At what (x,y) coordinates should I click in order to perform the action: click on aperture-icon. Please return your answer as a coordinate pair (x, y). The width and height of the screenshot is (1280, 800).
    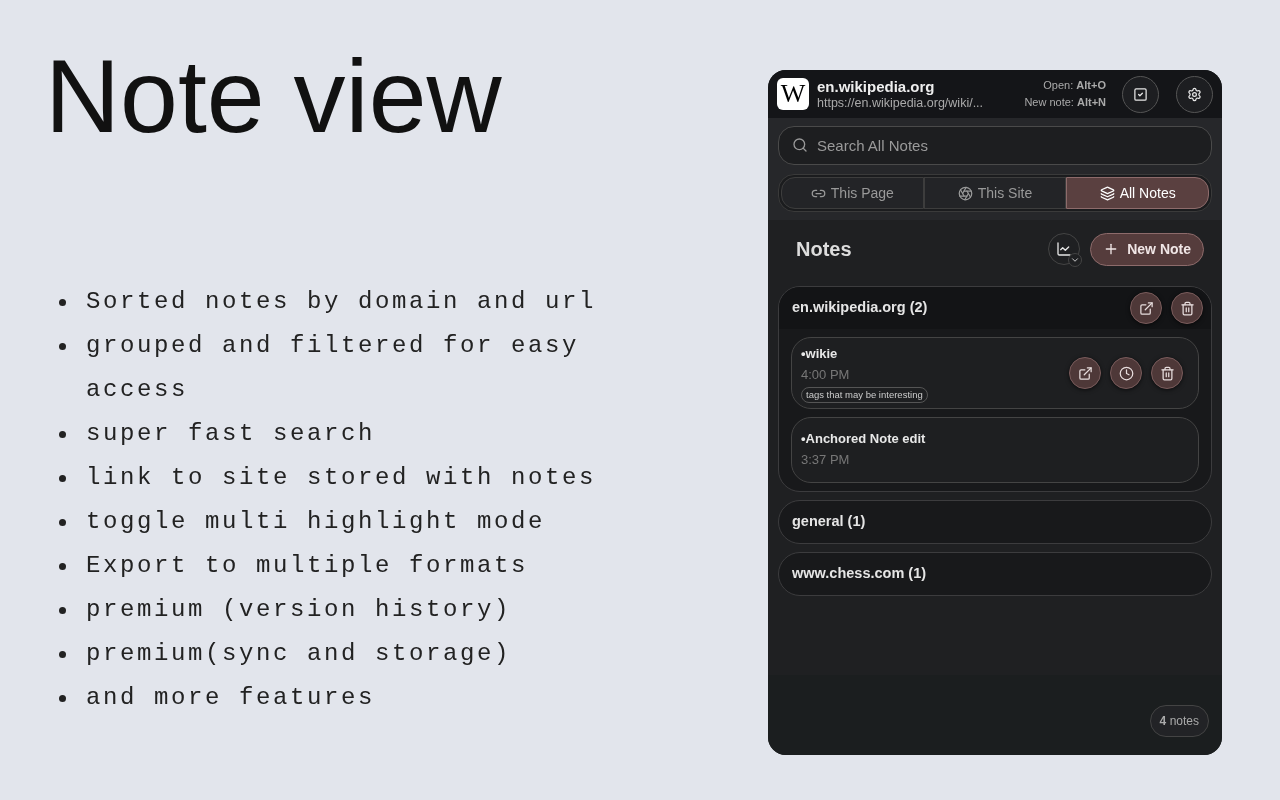
    Looking at the image, I should click on (965, 193).